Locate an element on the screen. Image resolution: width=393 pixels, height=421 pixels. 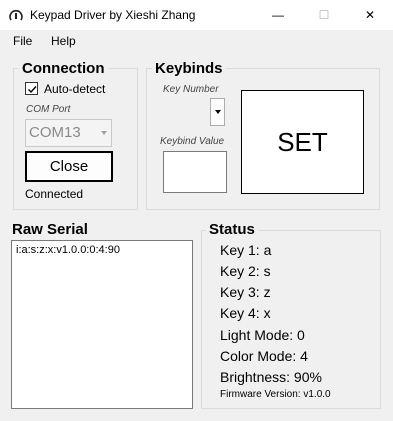
status-key-2: Key 2: s is located at coordinates (245, 271).